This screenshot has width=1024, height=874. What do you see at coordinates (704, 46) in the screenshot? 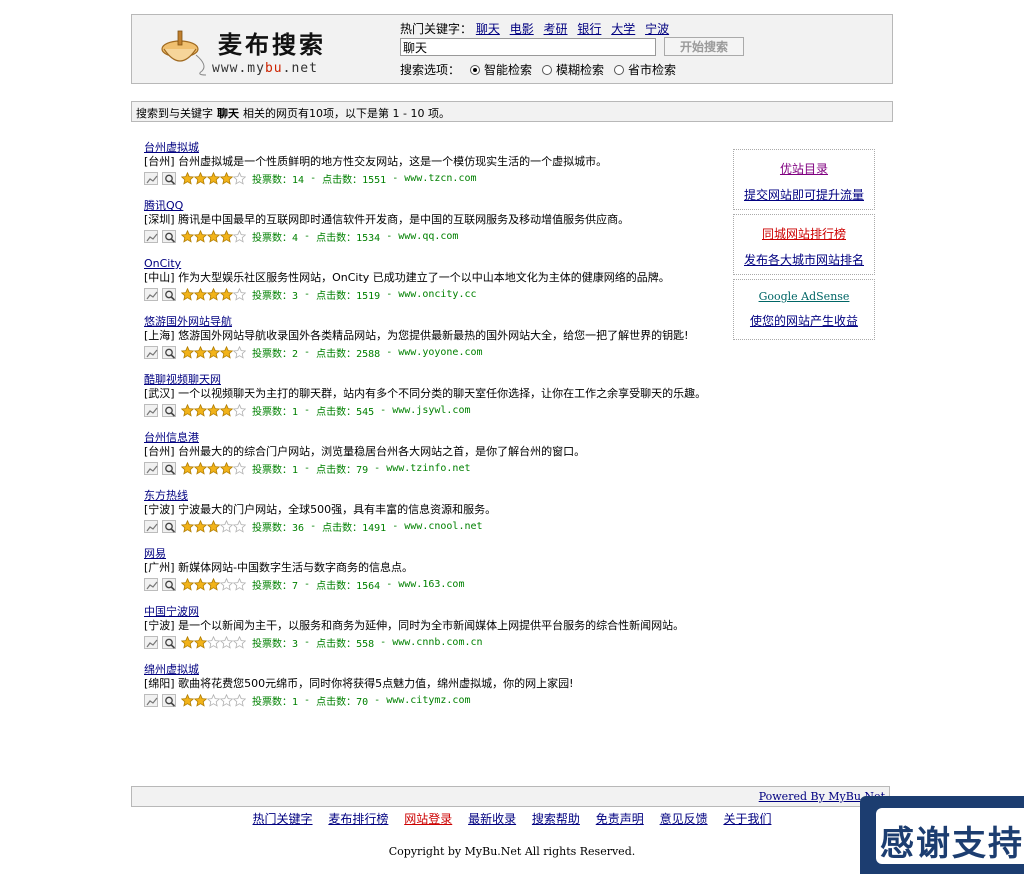
I see `search-button: 开始搜索` at bounding box center [704, 46].